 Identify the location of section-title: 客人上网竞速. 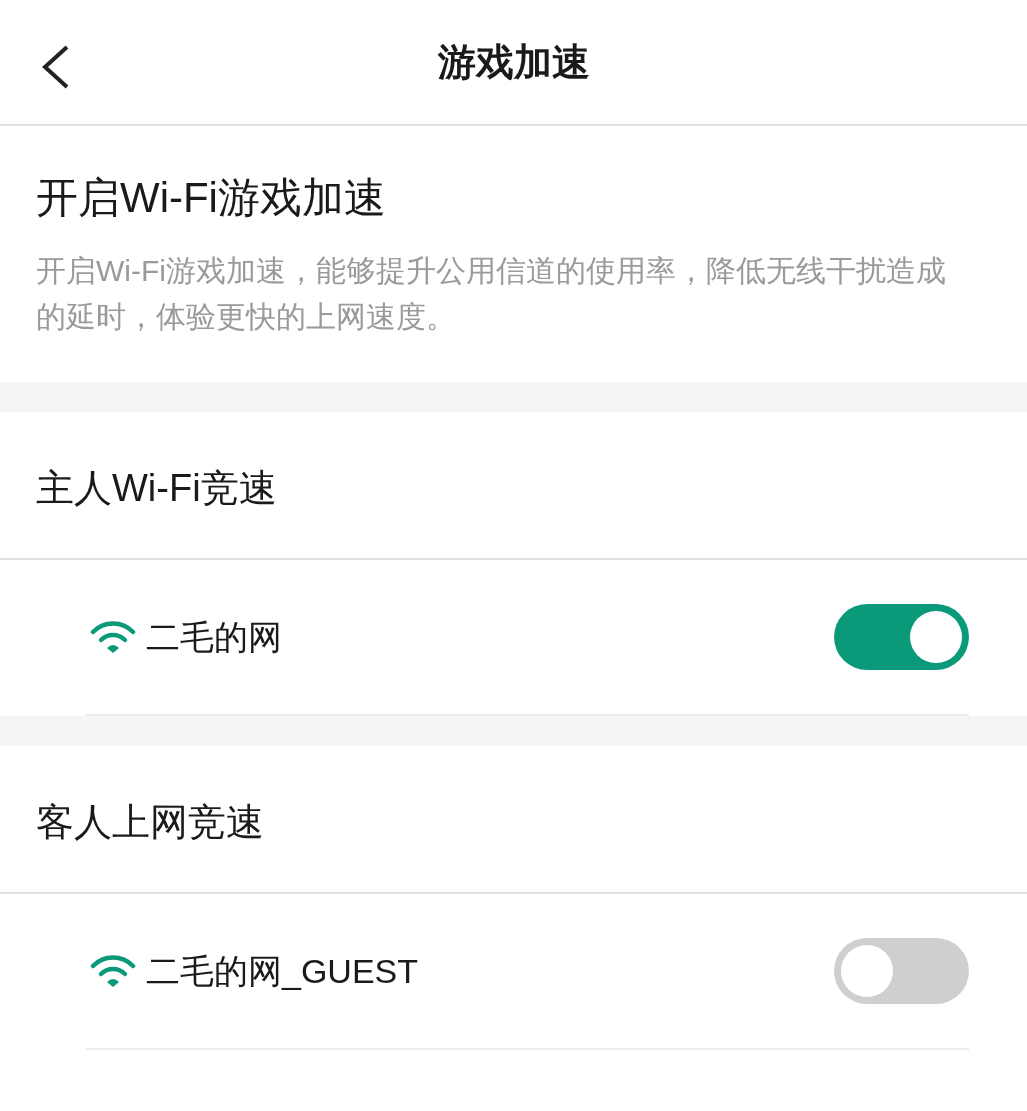
(150, 822).